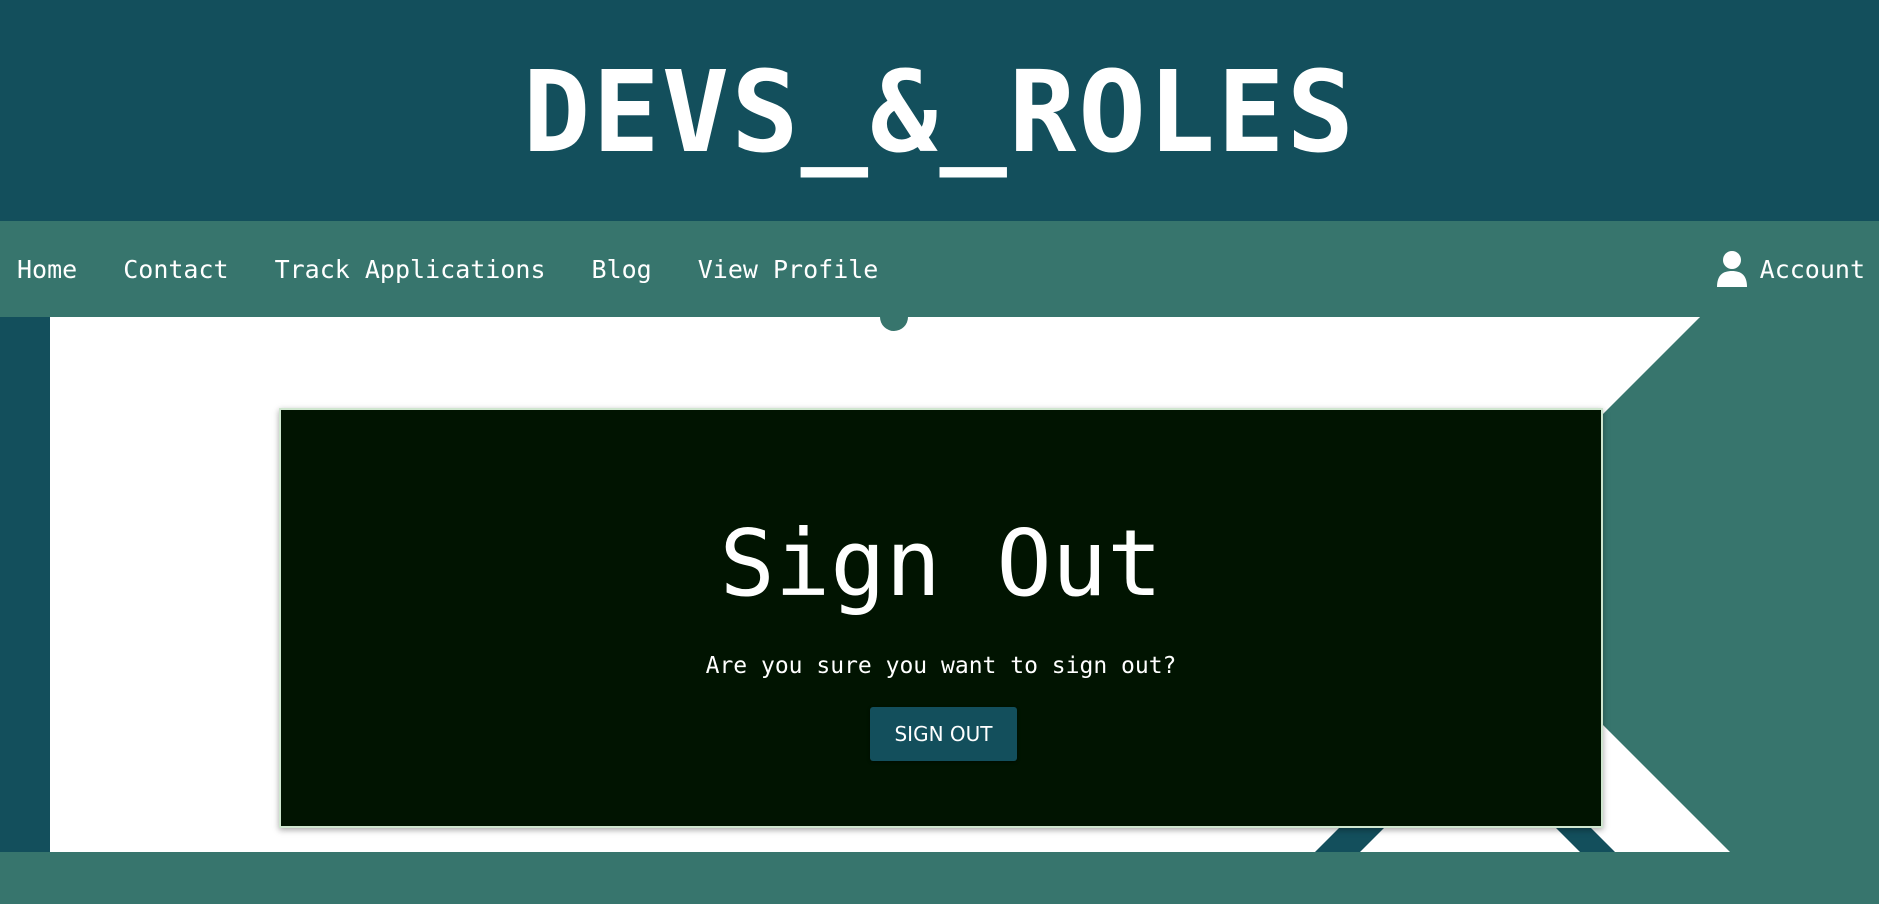  What do you see at coordinates (943, 734) in the screenshot?
I see `sign-out-button: SIGN OUT` at bounding box center [943, 734].